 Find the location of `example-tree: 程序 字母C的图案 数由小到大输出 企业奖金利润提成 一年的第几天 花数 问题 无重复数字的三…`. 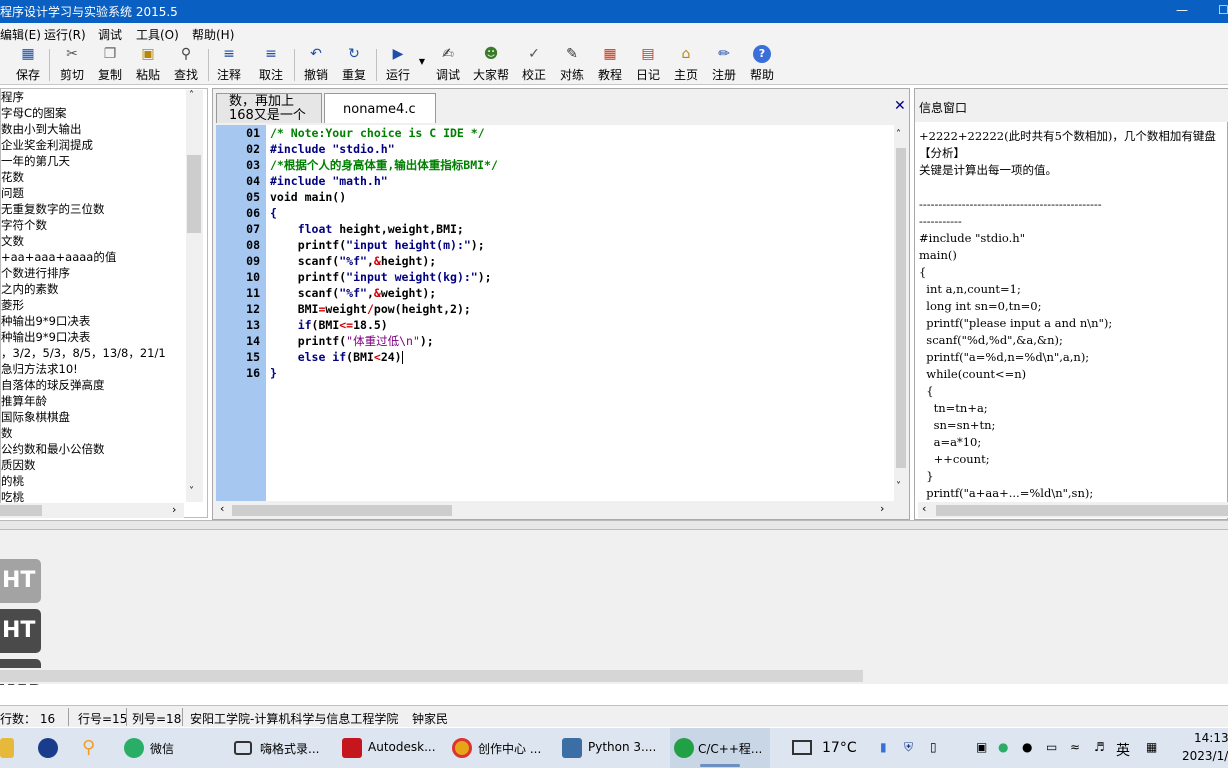

example-tree: 程序 字母C的图案 数由小到大输出 企业奖金利润提成 一年的第几天 花数 问题 无重复数字的三… is located at coordinates (104, 303).